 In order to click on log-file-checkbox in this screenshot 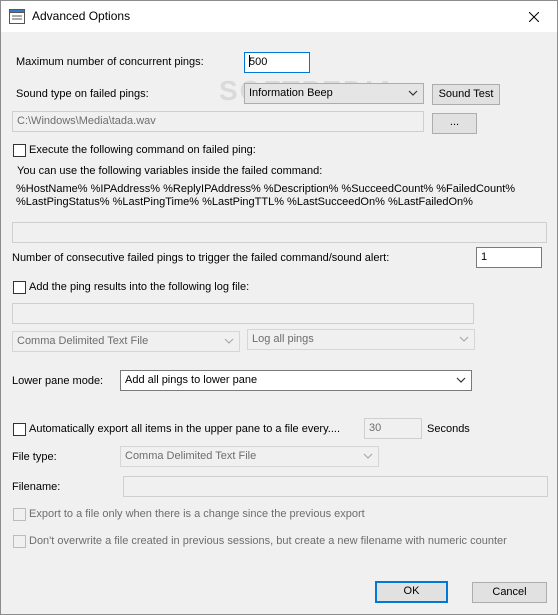, I will do `click(19, 287)`.